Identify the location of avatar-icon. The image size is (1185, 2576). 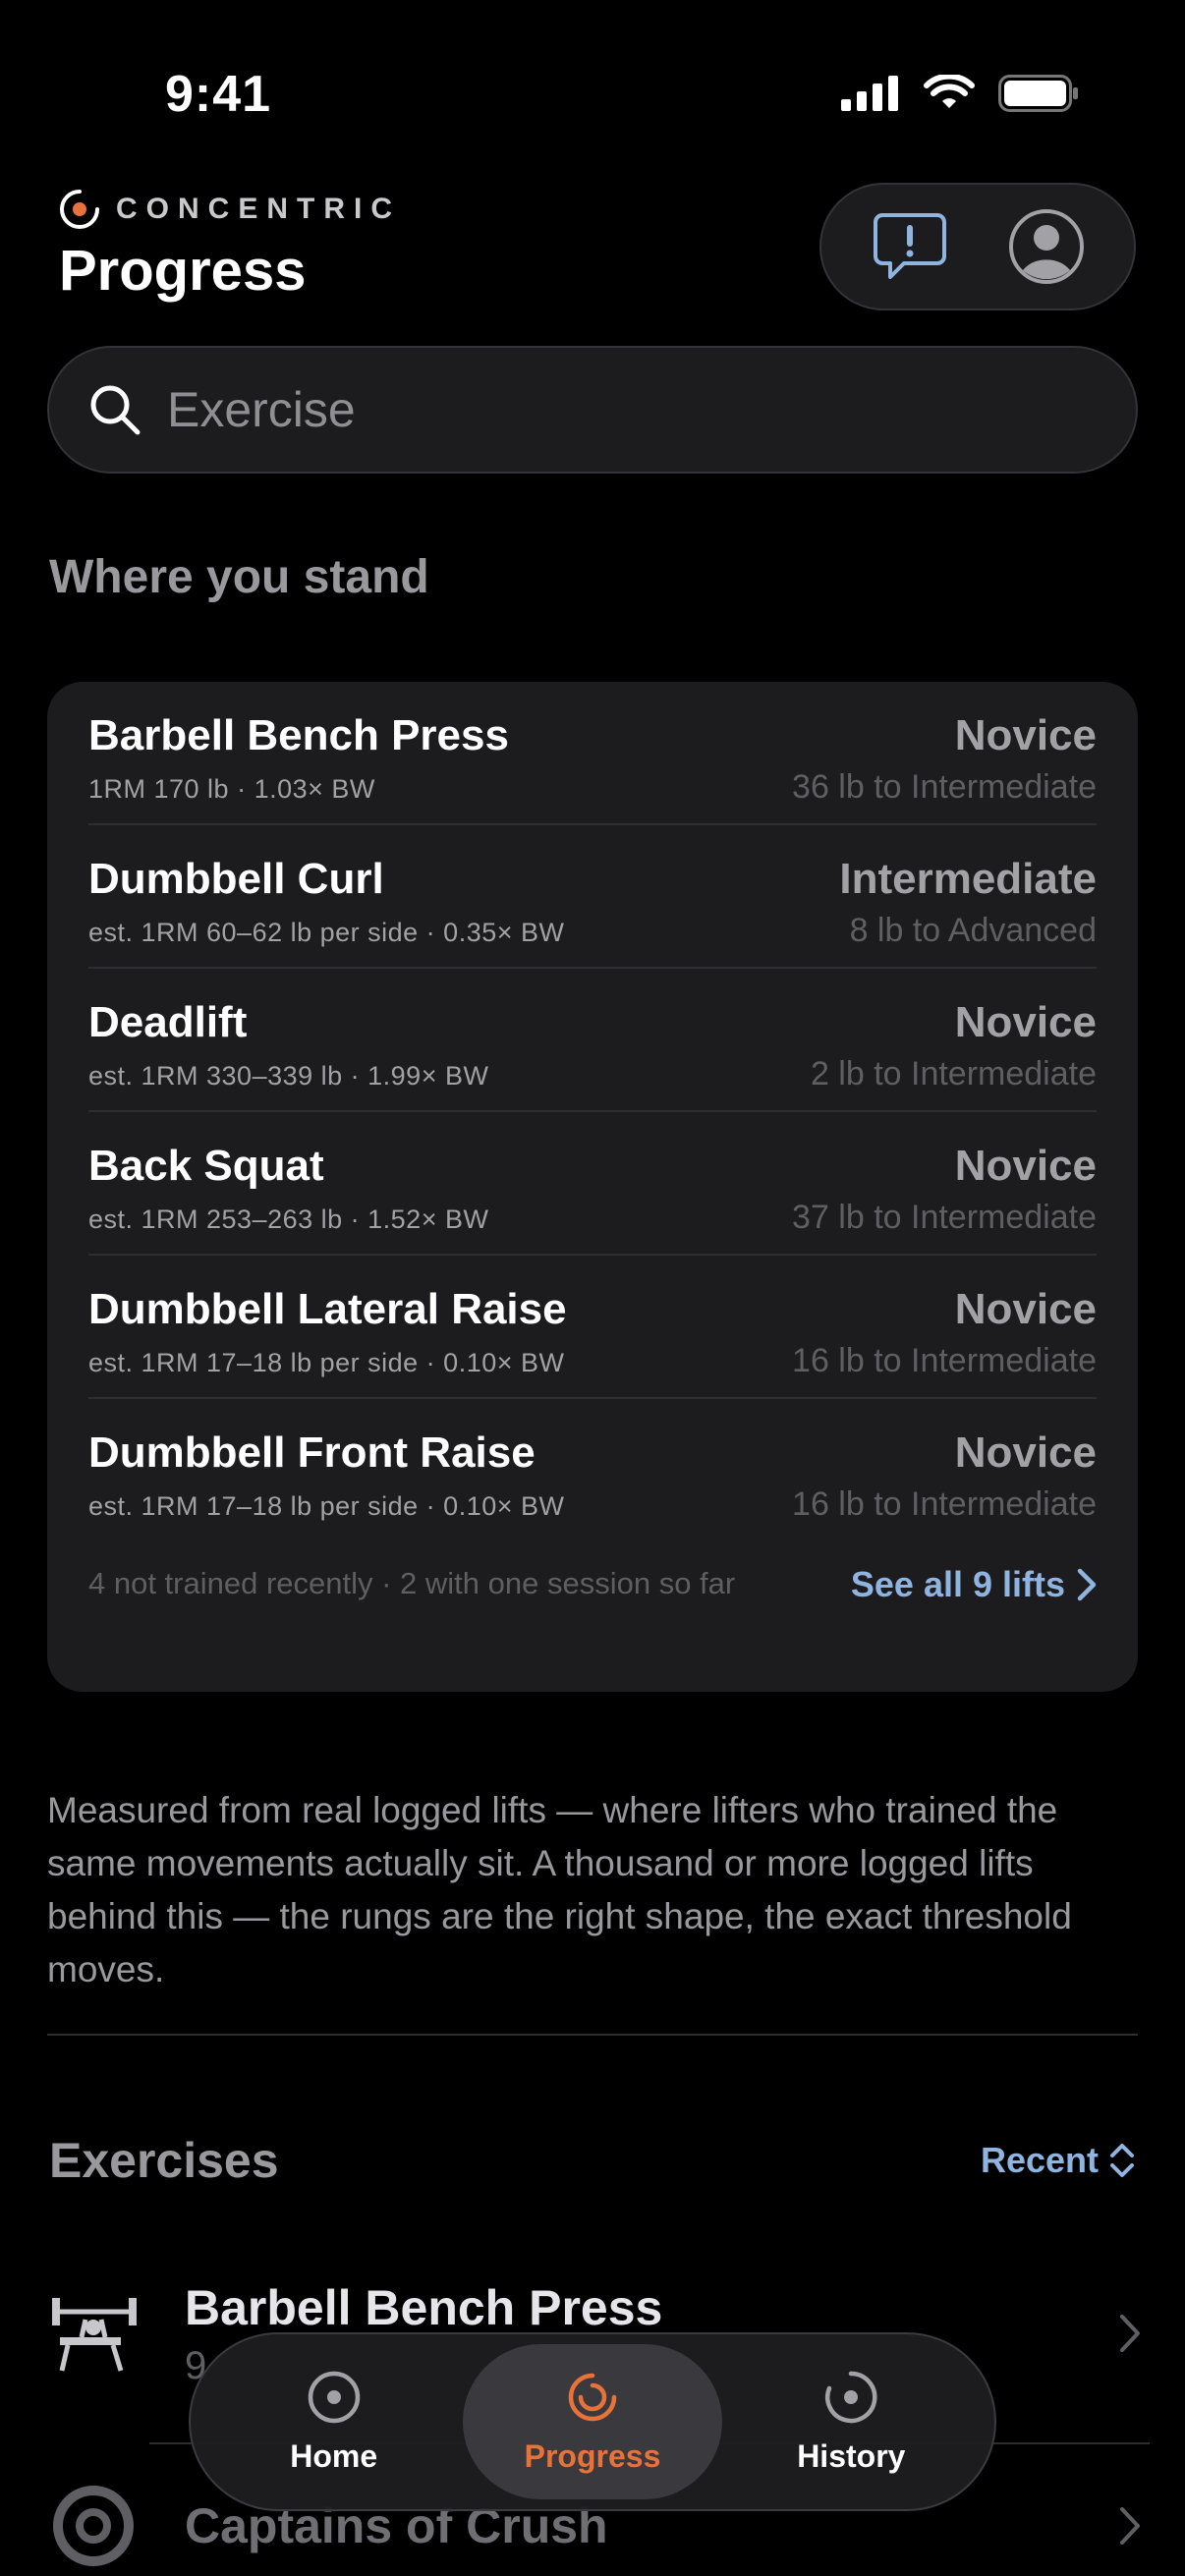
(1046, 246).